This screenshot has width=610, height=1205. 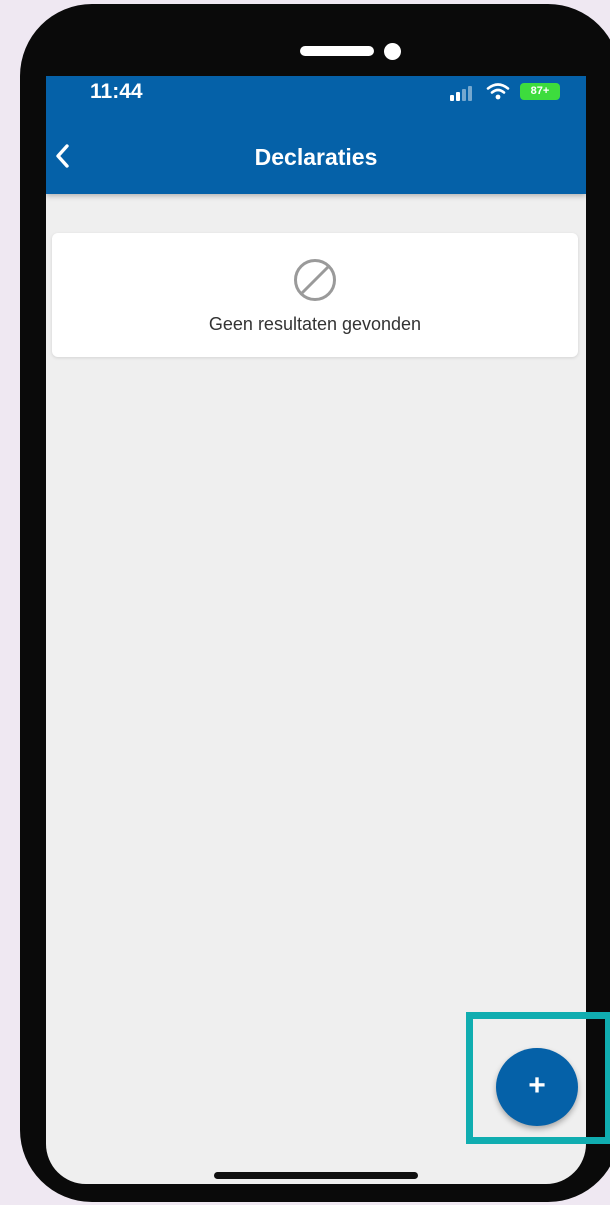 I want to click on app-bar: 11:44 87+ Declaraties, so click(x=316, y=135).